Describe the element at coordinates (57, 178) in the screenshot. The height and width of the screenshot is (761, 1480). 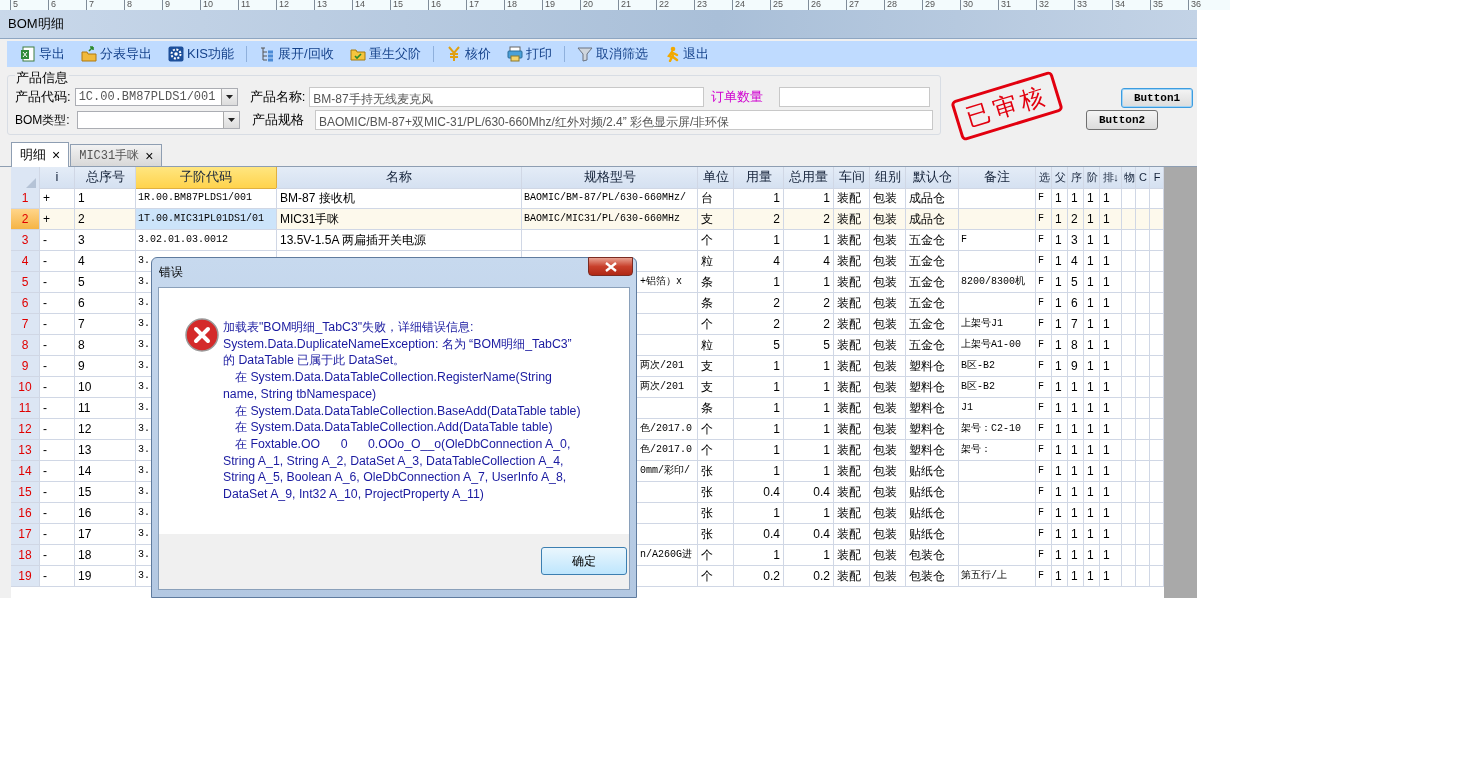
I see `column-header: i` at that location.